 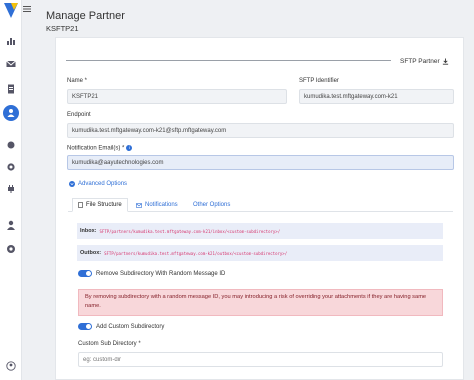 I want to click on notification-email-label: Notification Email(s) * i, so click(x=100, y=148).